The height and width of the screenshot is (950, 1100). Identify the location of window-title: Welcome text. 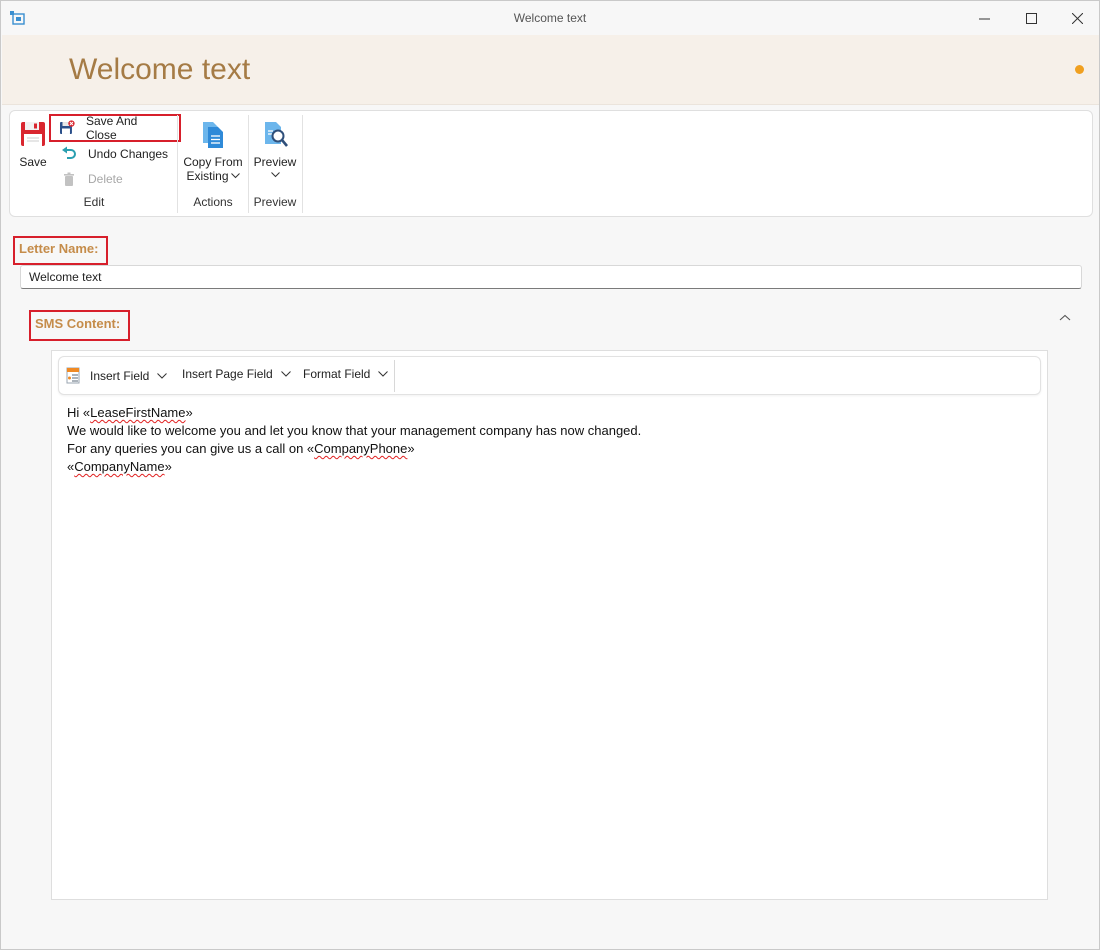
(550, 18).